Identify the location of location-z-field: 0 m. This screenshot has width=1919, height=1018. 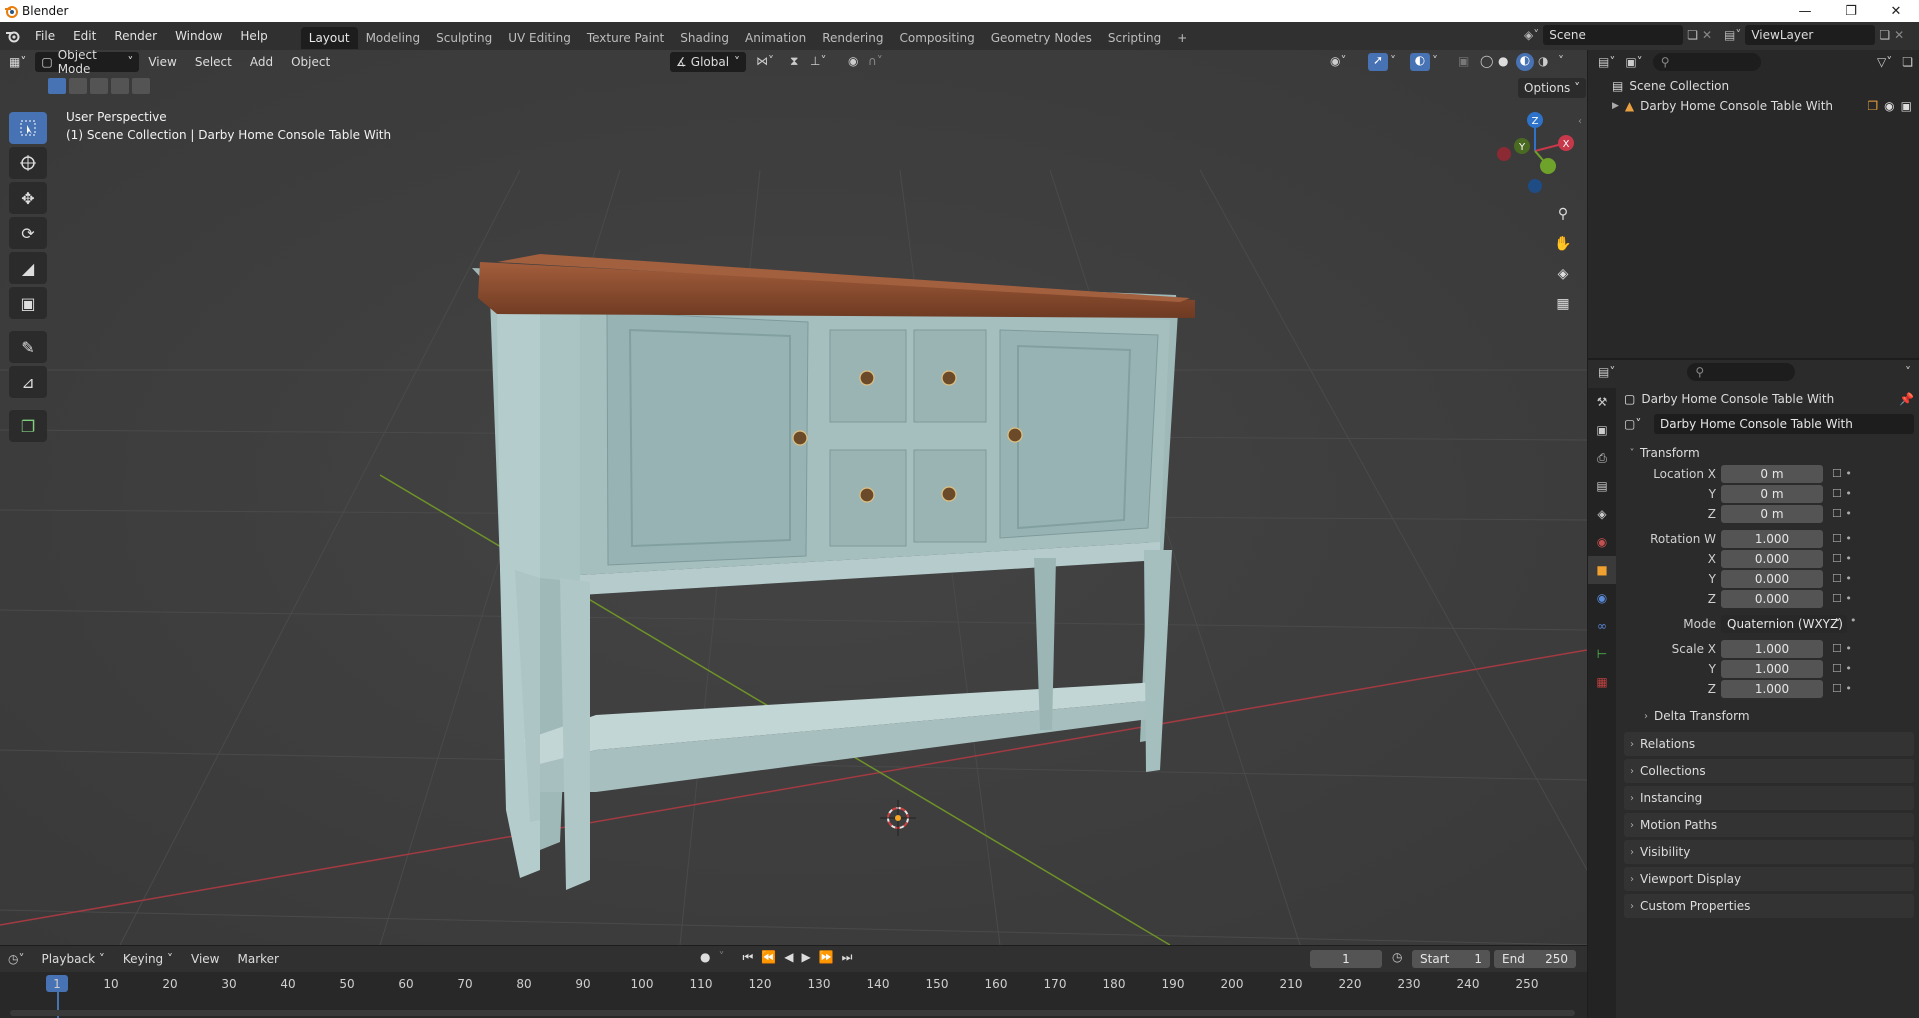
(1772, 514).